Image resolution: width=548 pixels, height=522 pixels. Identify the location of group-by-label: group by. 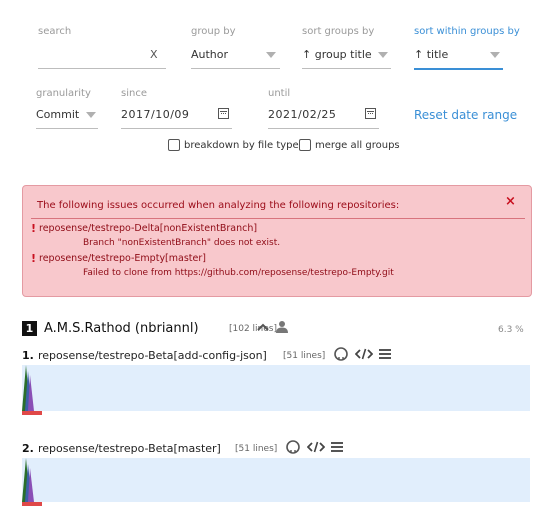
(213, 31).